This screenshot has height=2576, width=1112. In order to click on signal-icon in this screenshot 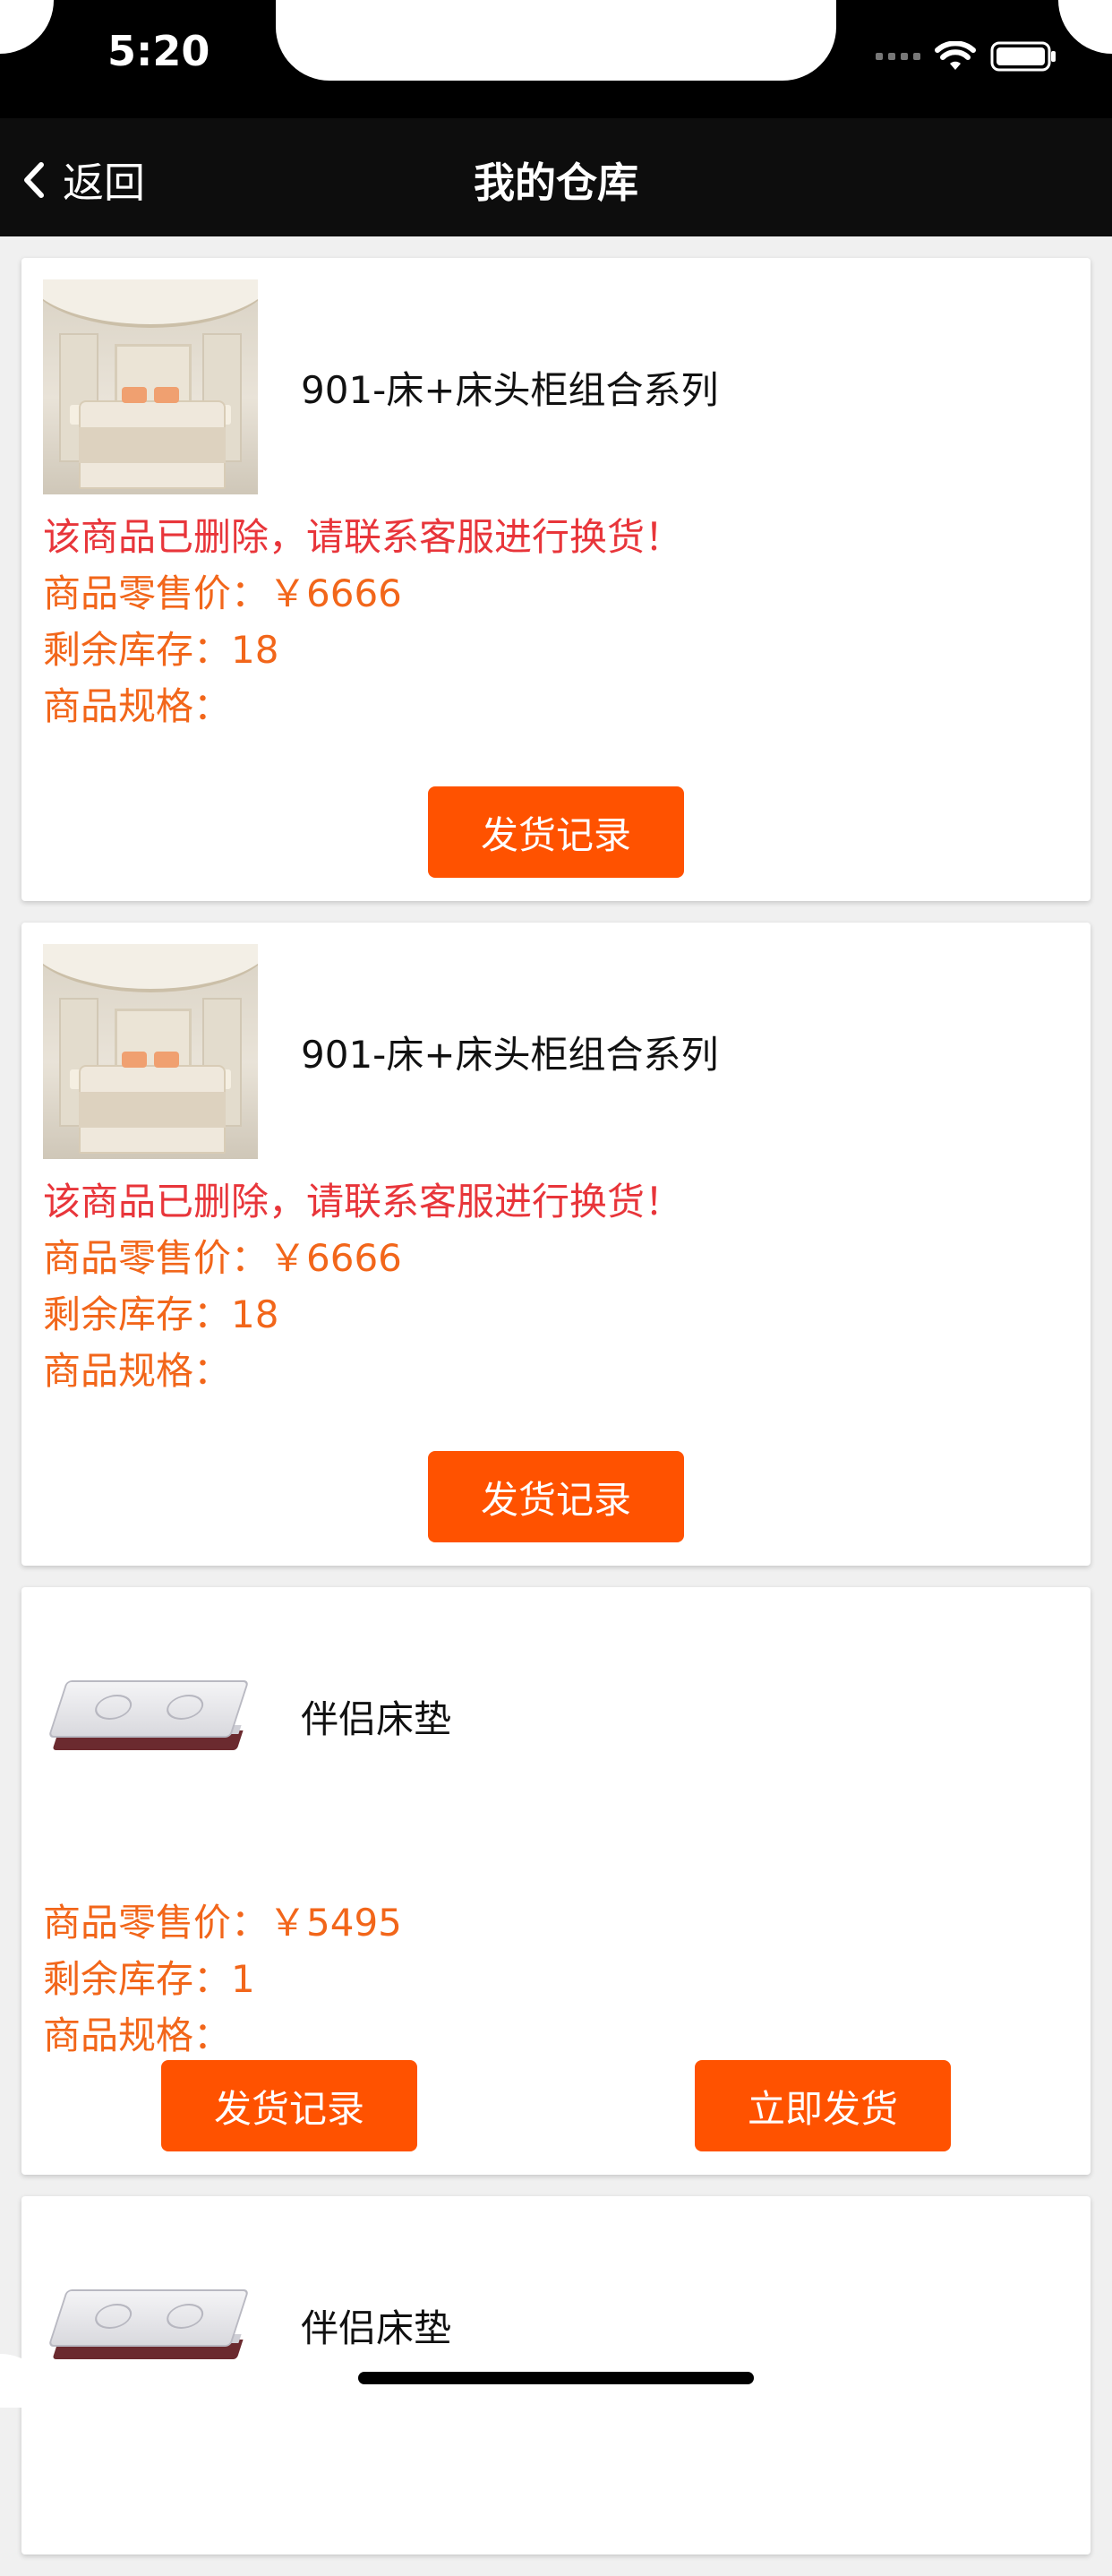, I will do `click(898, 56)`.